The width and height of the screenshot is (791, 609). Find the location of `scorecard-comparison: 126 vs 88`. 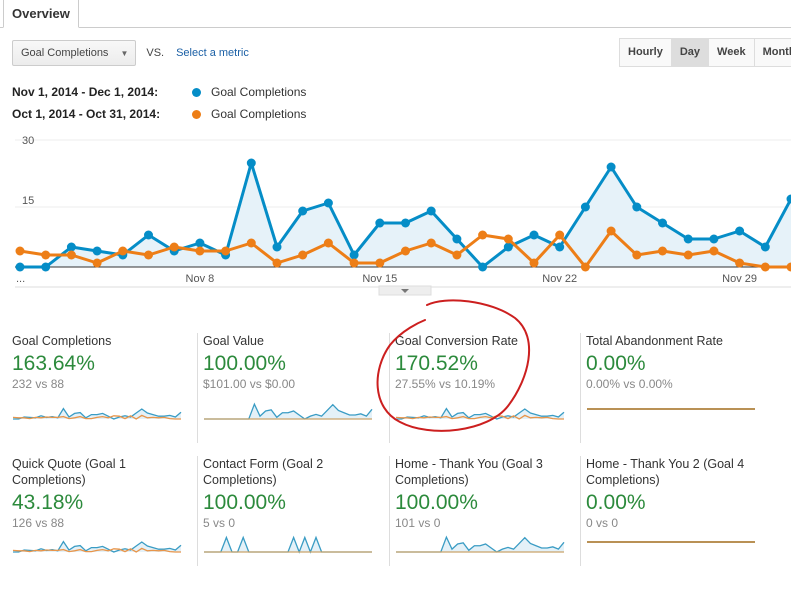

scorecard-comparison: 126 vs 88 is located at coordinates (38, 523).